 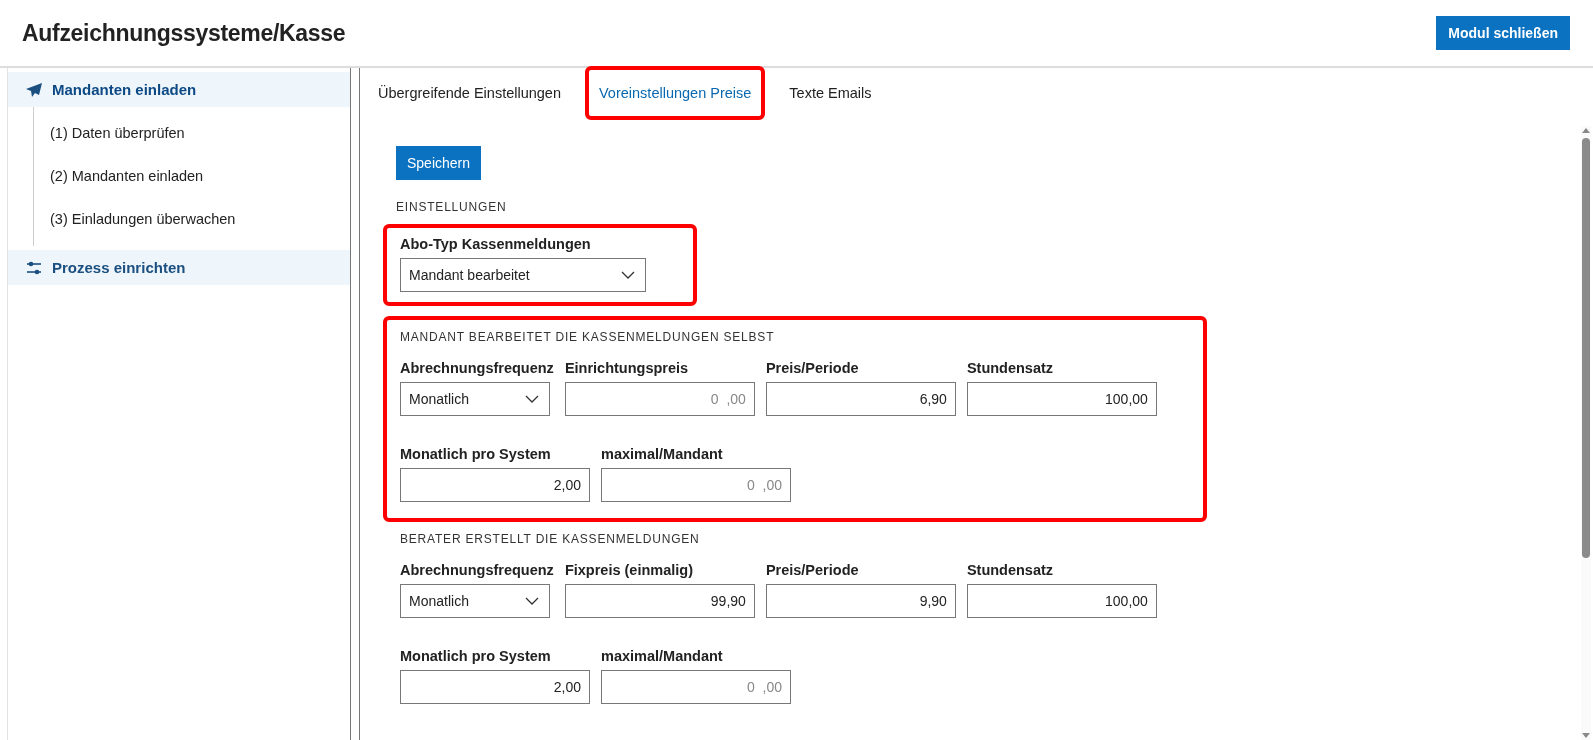 I want to click on field-label: Abo-Typ Kassenmeldungen, so click(x=496, y=244).